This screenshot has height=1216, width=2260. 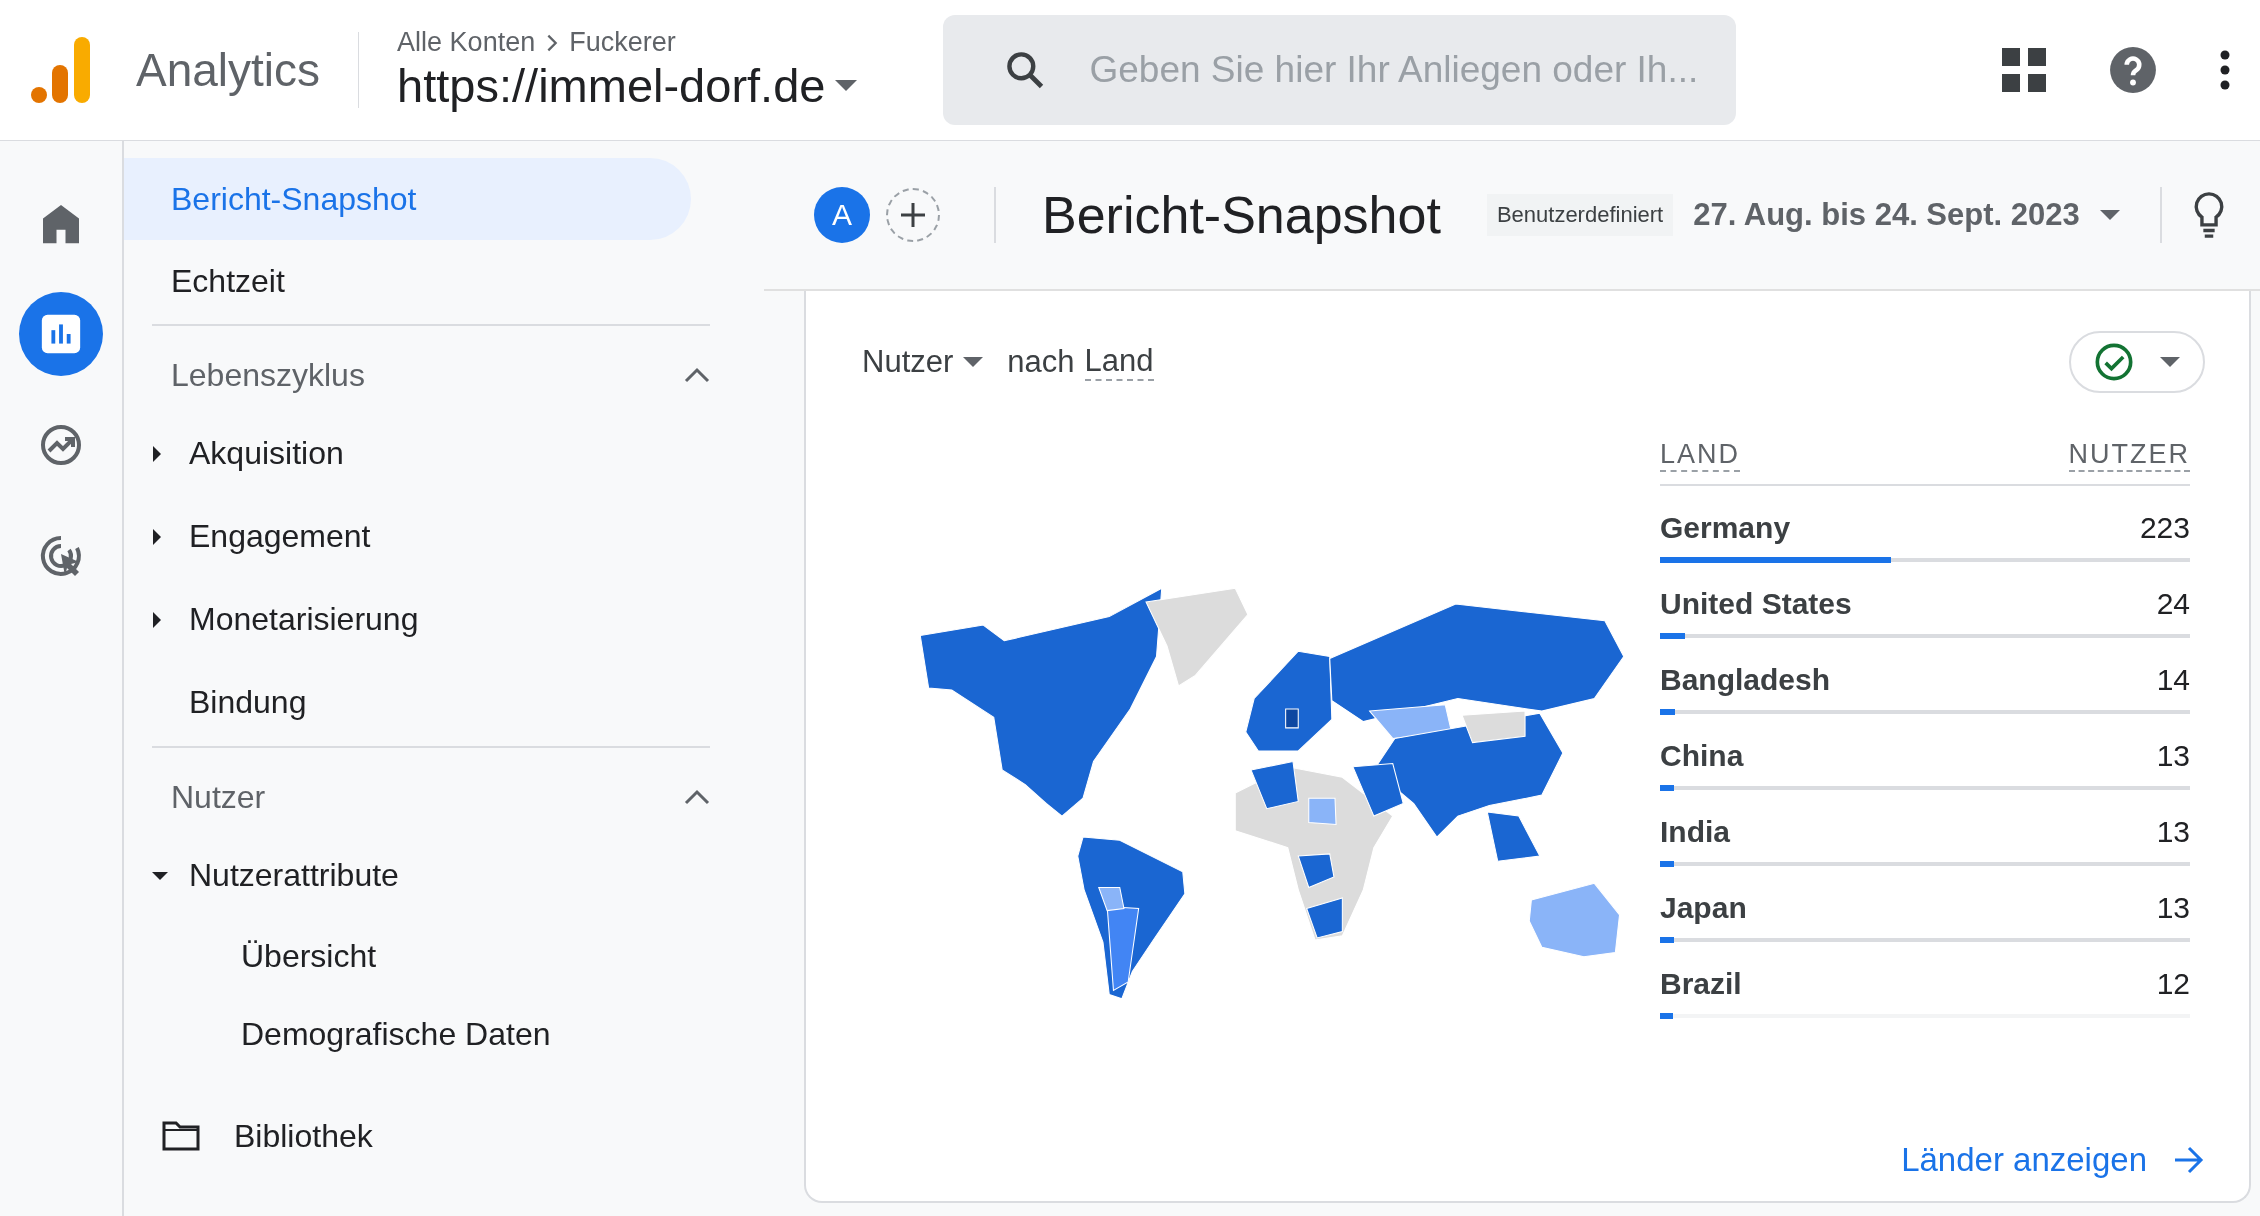 I want to click on dimension-link: Land, so click(x=1119, y=362).